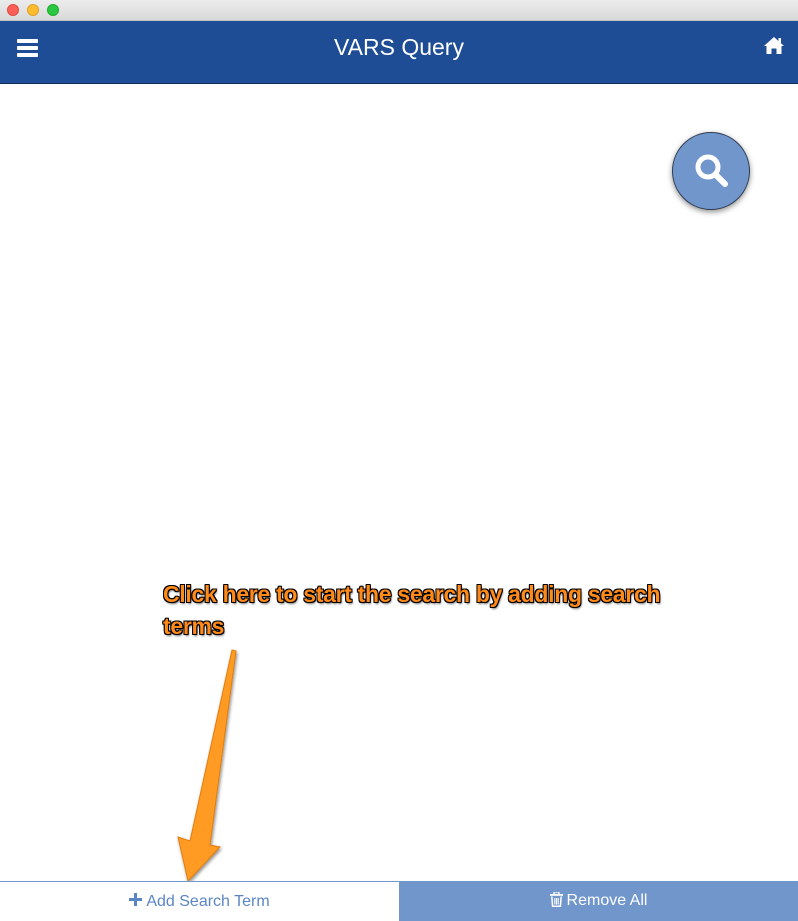 The height and width of the screenshot is (921, 798). I want to click on trash-icon, so click(556, 900).